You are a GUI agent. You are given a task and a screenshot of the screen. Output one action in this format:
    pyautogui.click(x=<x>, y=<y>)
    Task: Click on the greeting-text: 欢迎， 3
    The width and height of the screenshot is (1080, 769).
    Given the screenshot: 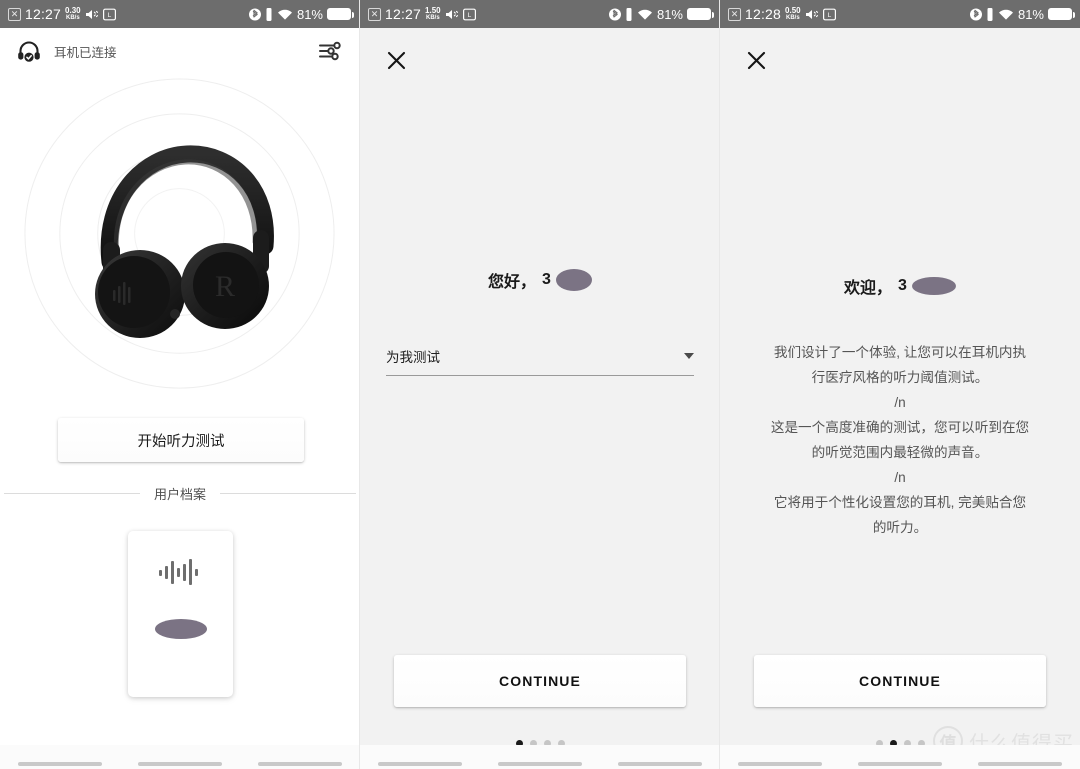 What is the action you would take?
    pyautogui.click(x=900, y=286)
    